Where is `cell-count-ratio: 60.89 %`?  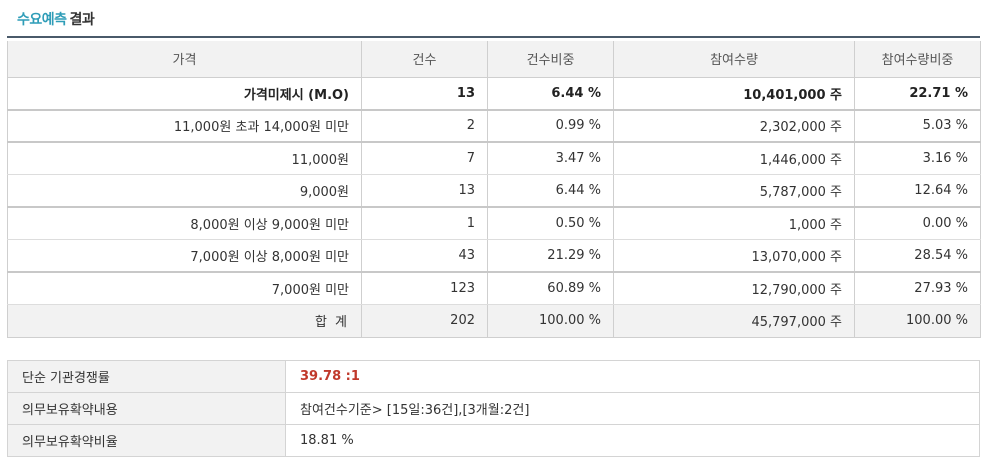 cell-count-ratio: 60.89 % is located at coordinates (550, 288).